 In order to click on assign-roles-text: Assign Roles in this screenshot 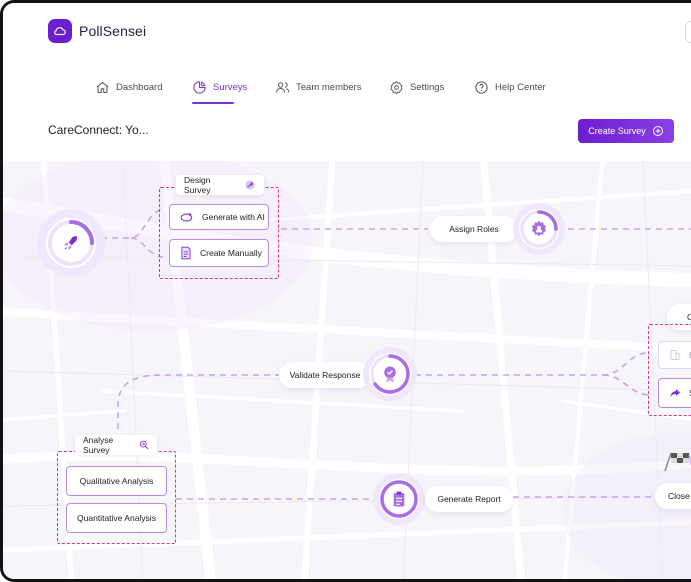, I will do `click(474, 229)`.